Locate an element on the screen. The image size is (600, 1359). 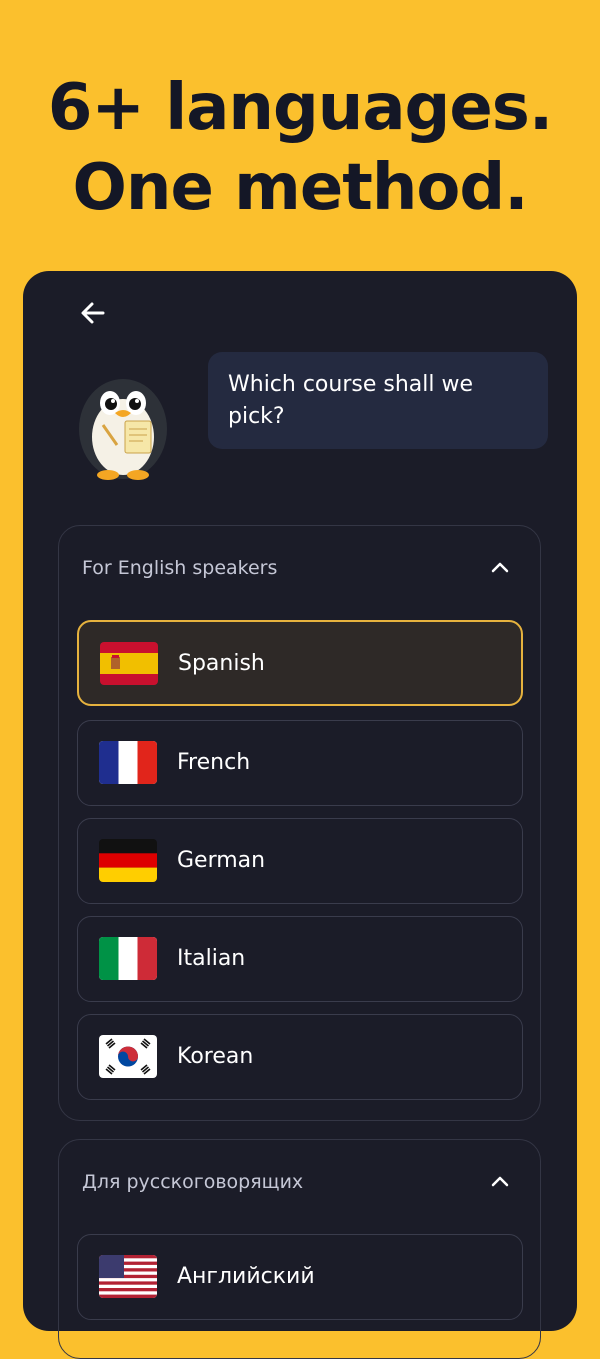
course-option-english: Английский is located at coordinates (300, 1277).